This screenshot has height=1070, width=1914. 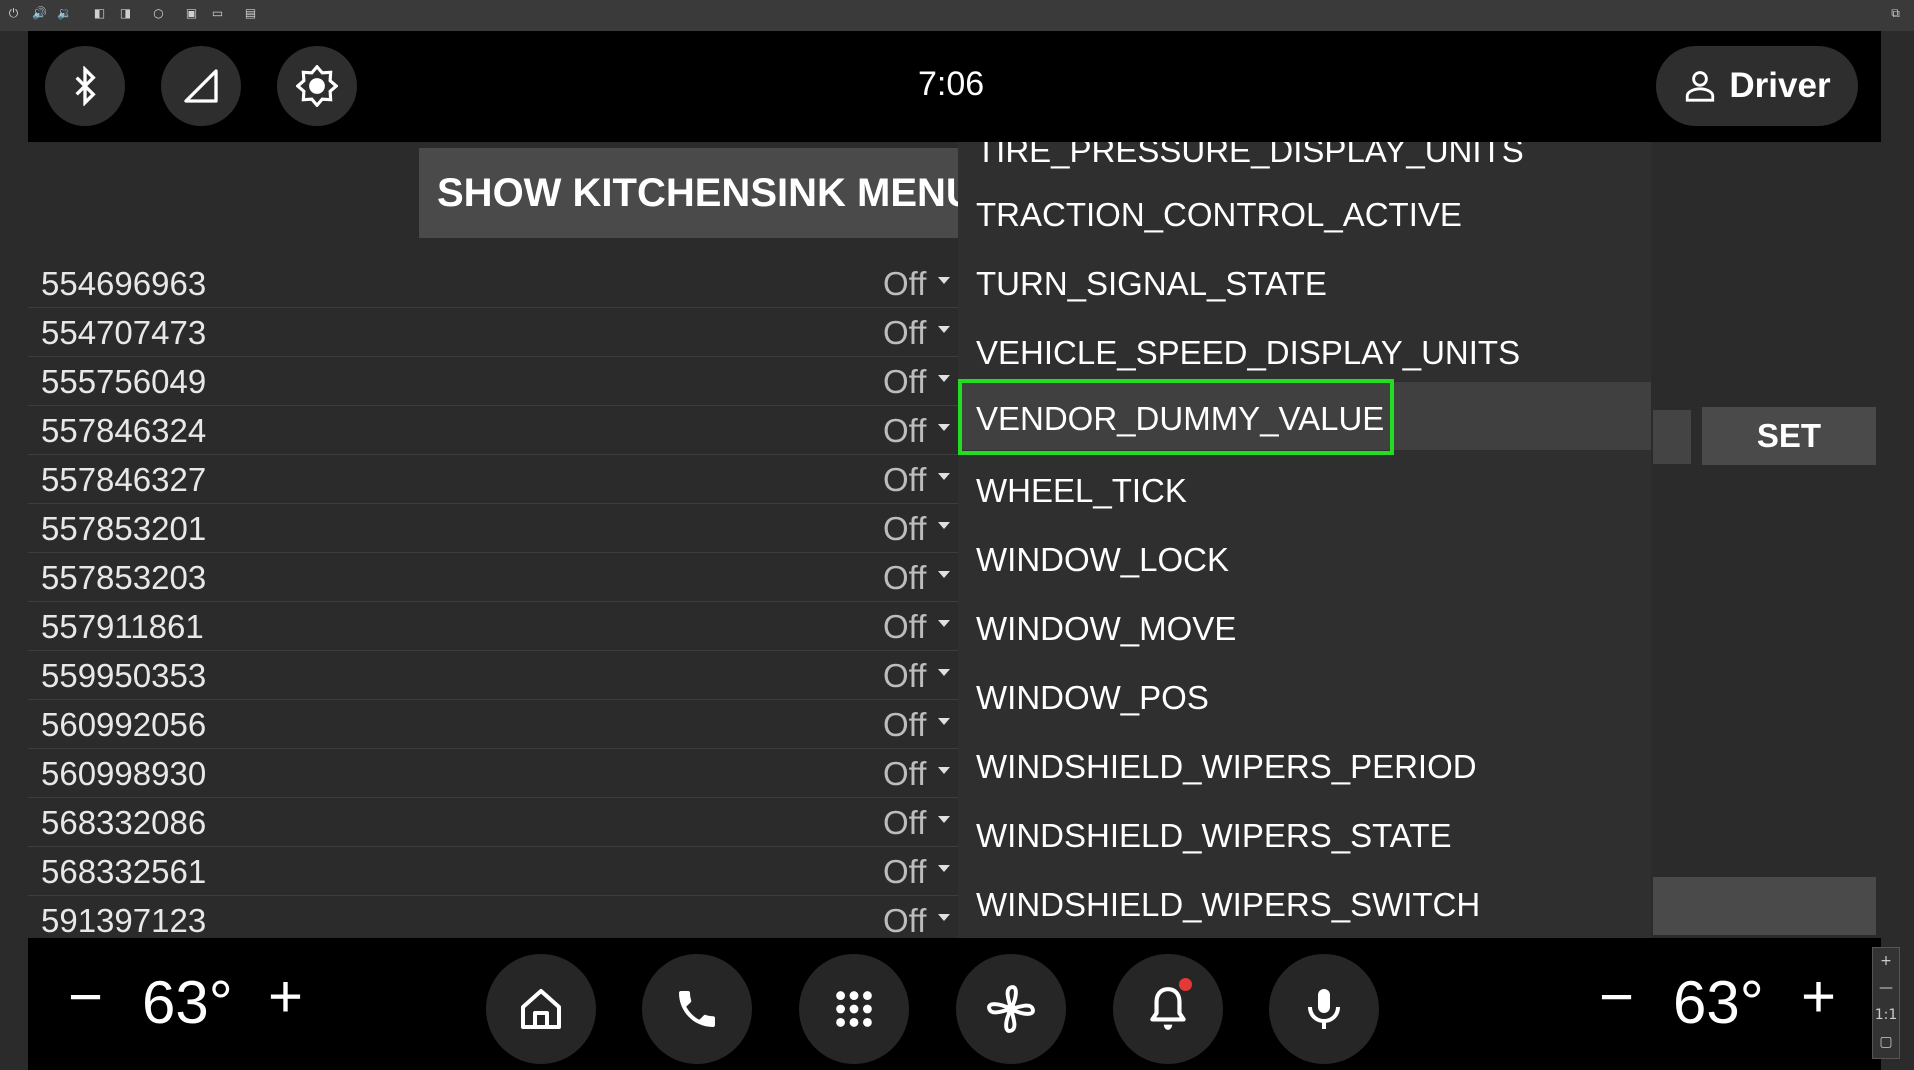 I want to click on dropdown-item: WINDOW_POS, so click(x=1304, y=697).